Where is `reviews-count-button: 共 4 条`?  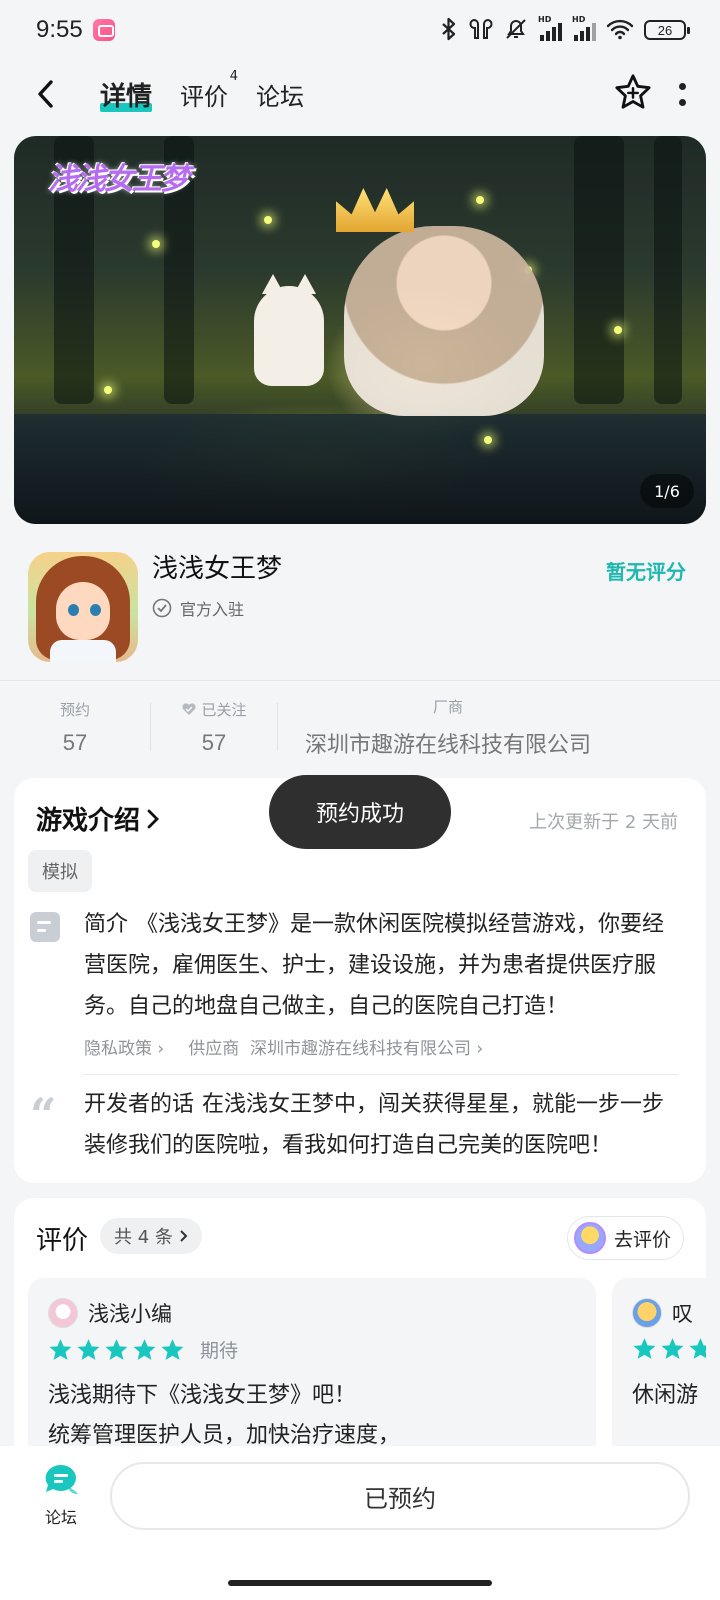 reviews-count-button: 共 4 条 is located at coordinates (151, 1236).